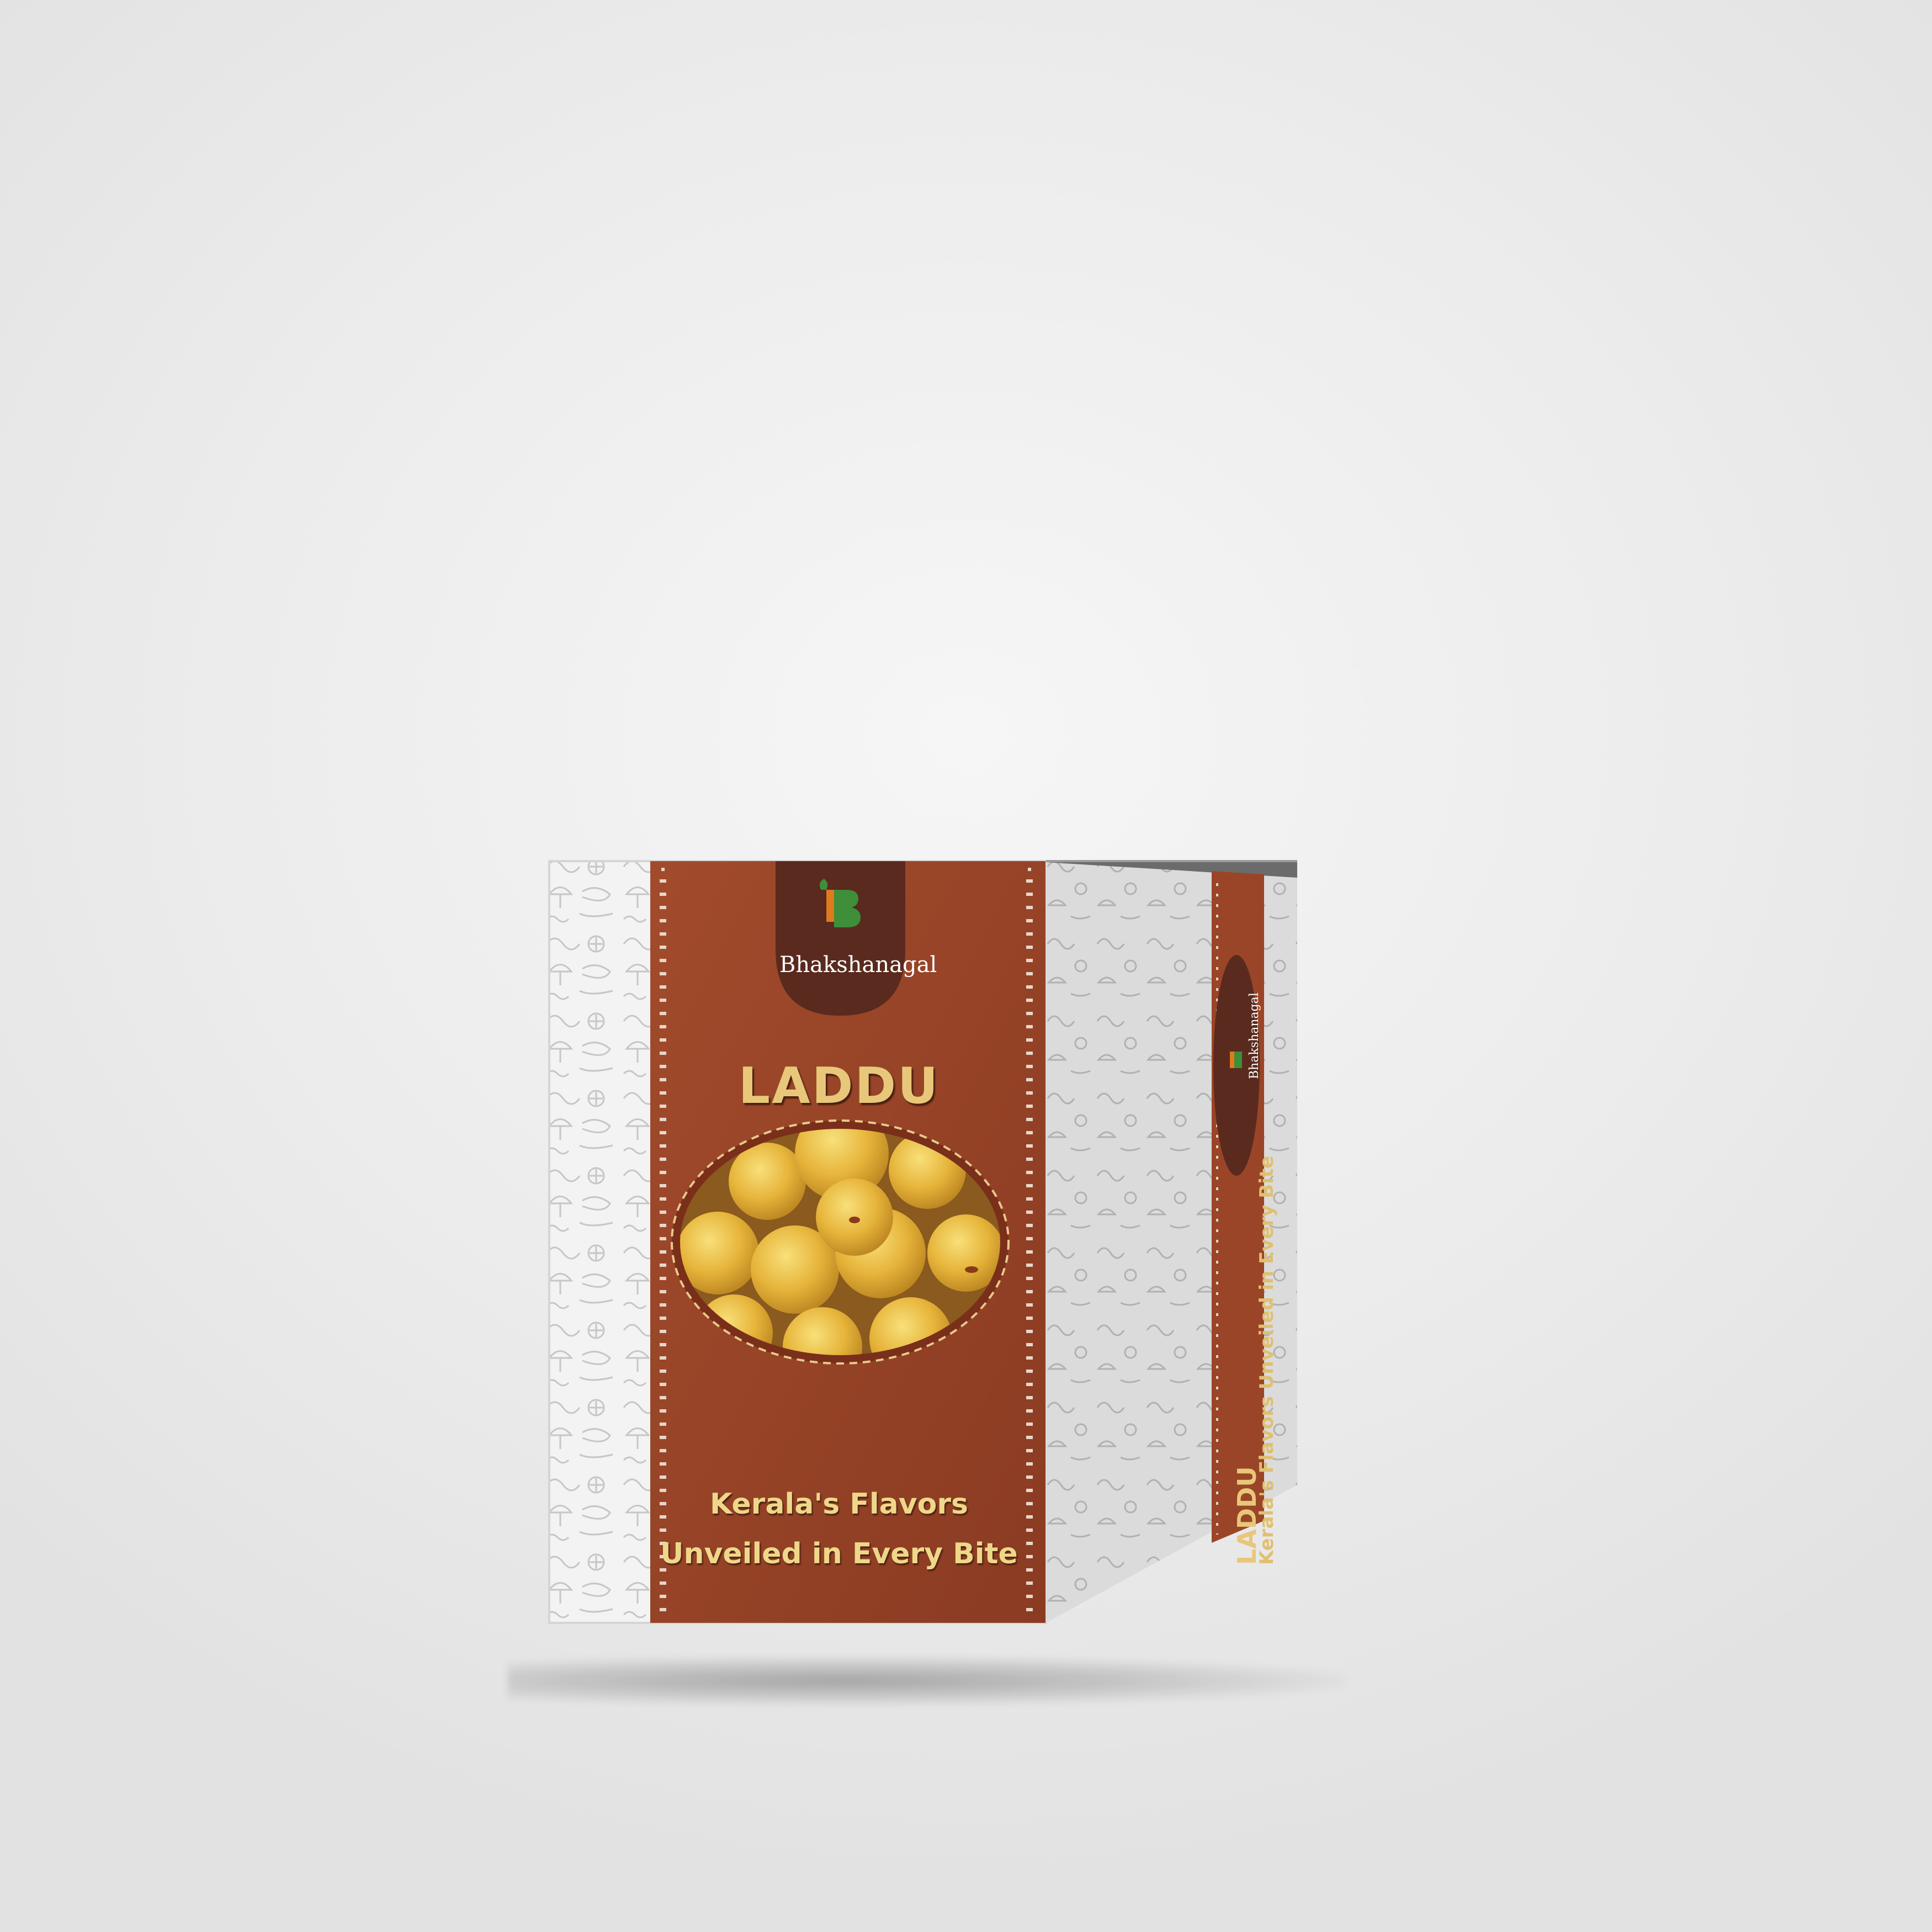  Describe the element at coordinates (841, 939) in the screenshot. I see `logo-badge` at that location.